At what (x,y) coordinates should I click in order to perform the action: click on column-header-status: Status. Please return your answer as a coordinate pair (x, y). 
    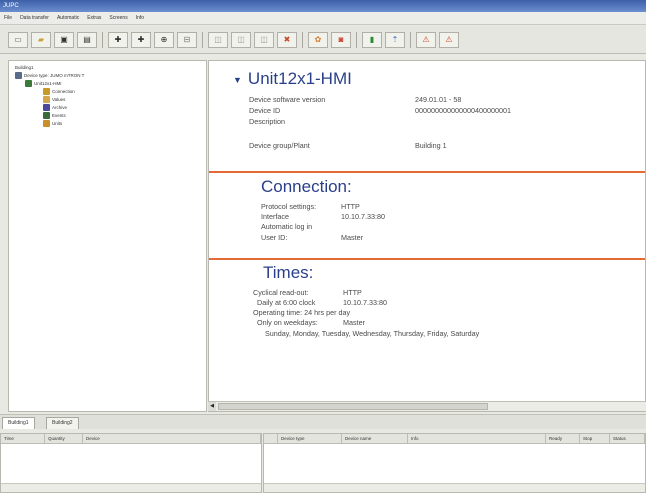
    Looking at the image, I should click on (627, 439).